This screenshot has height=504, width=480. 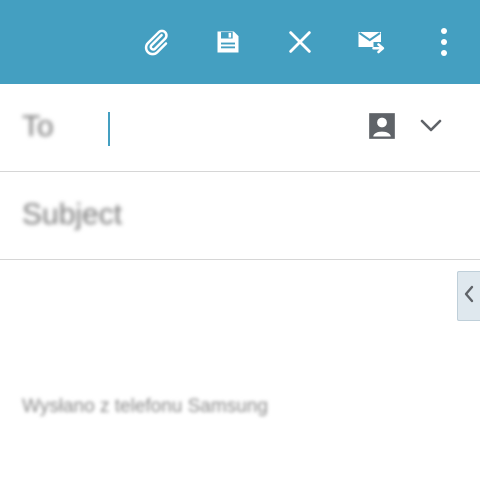 I want to click on subject-label: Subject, so click(x=72, y=214).